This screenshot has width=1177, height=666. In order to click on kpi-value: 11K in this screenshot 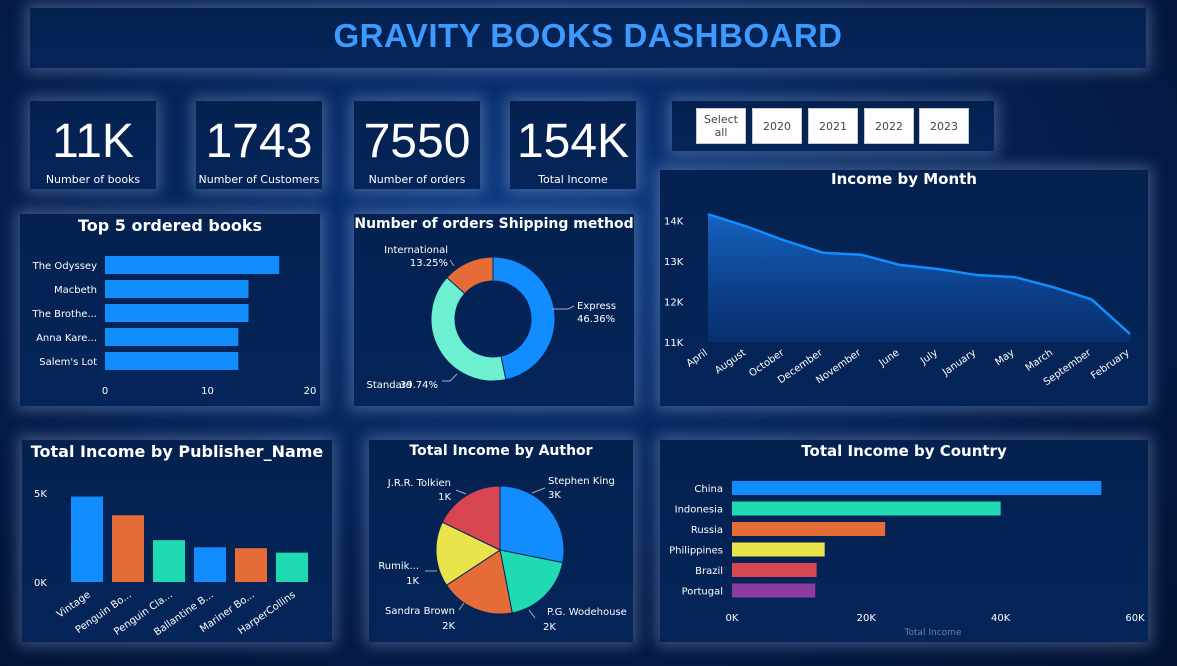, I will do `click(93, 141)`.